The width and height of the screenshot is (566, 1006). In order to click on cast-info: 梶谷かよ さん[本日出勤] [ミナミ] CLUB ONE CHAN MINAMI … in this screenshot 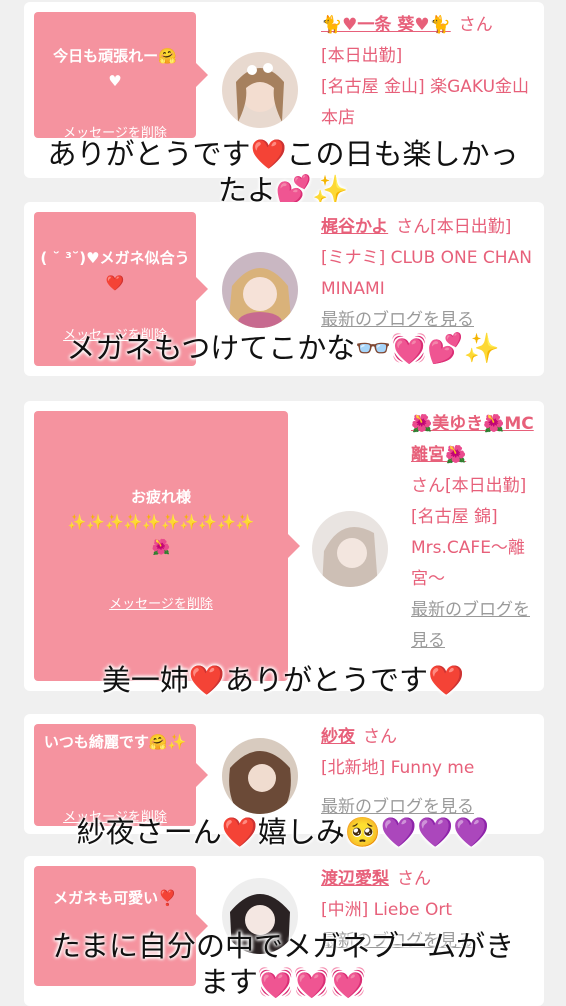, I will do `click(428, 274)`.